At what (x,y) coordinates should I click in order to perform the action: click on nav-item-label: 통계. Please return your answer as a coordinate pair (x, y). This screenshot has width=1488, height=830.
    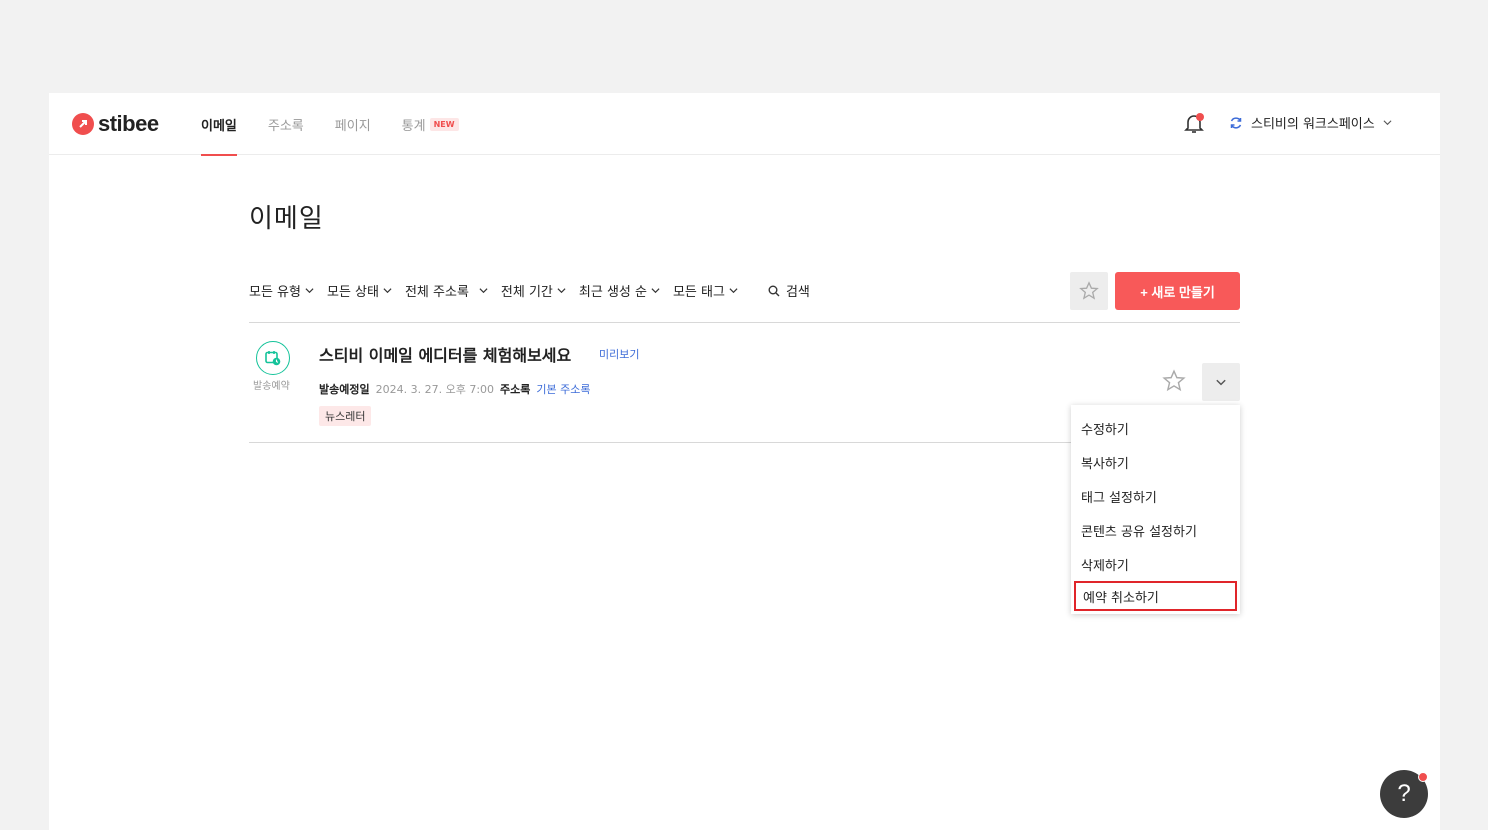
    Looking at the image, I should click on (413, 126).